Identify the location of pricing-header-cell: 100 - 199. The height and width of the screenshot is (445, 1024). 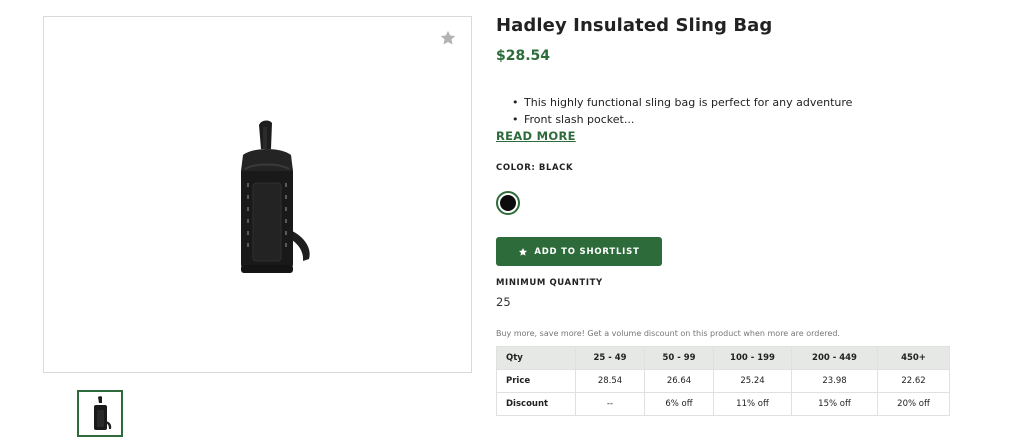
(752, 358).